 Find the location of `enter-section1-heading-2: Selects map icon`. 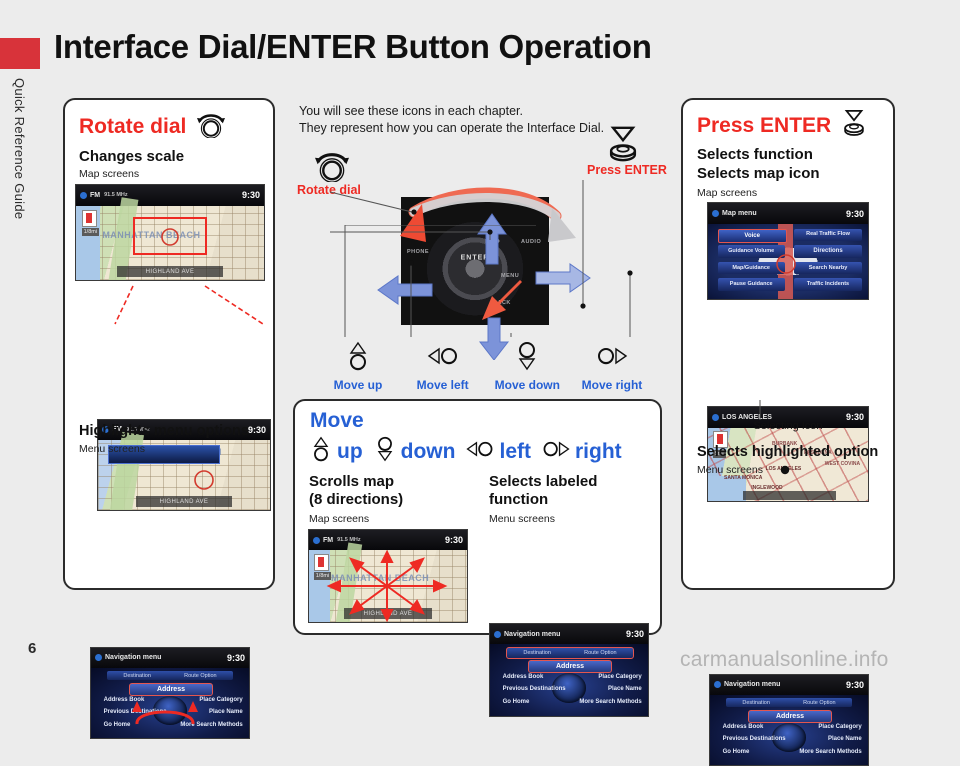

enter-section1-heading-2: Selects map icon is located at coordinates (758, 173).